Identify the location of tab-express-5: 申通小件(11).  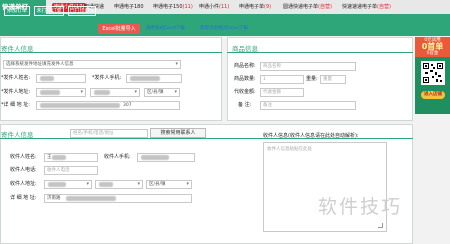
(214, 7).